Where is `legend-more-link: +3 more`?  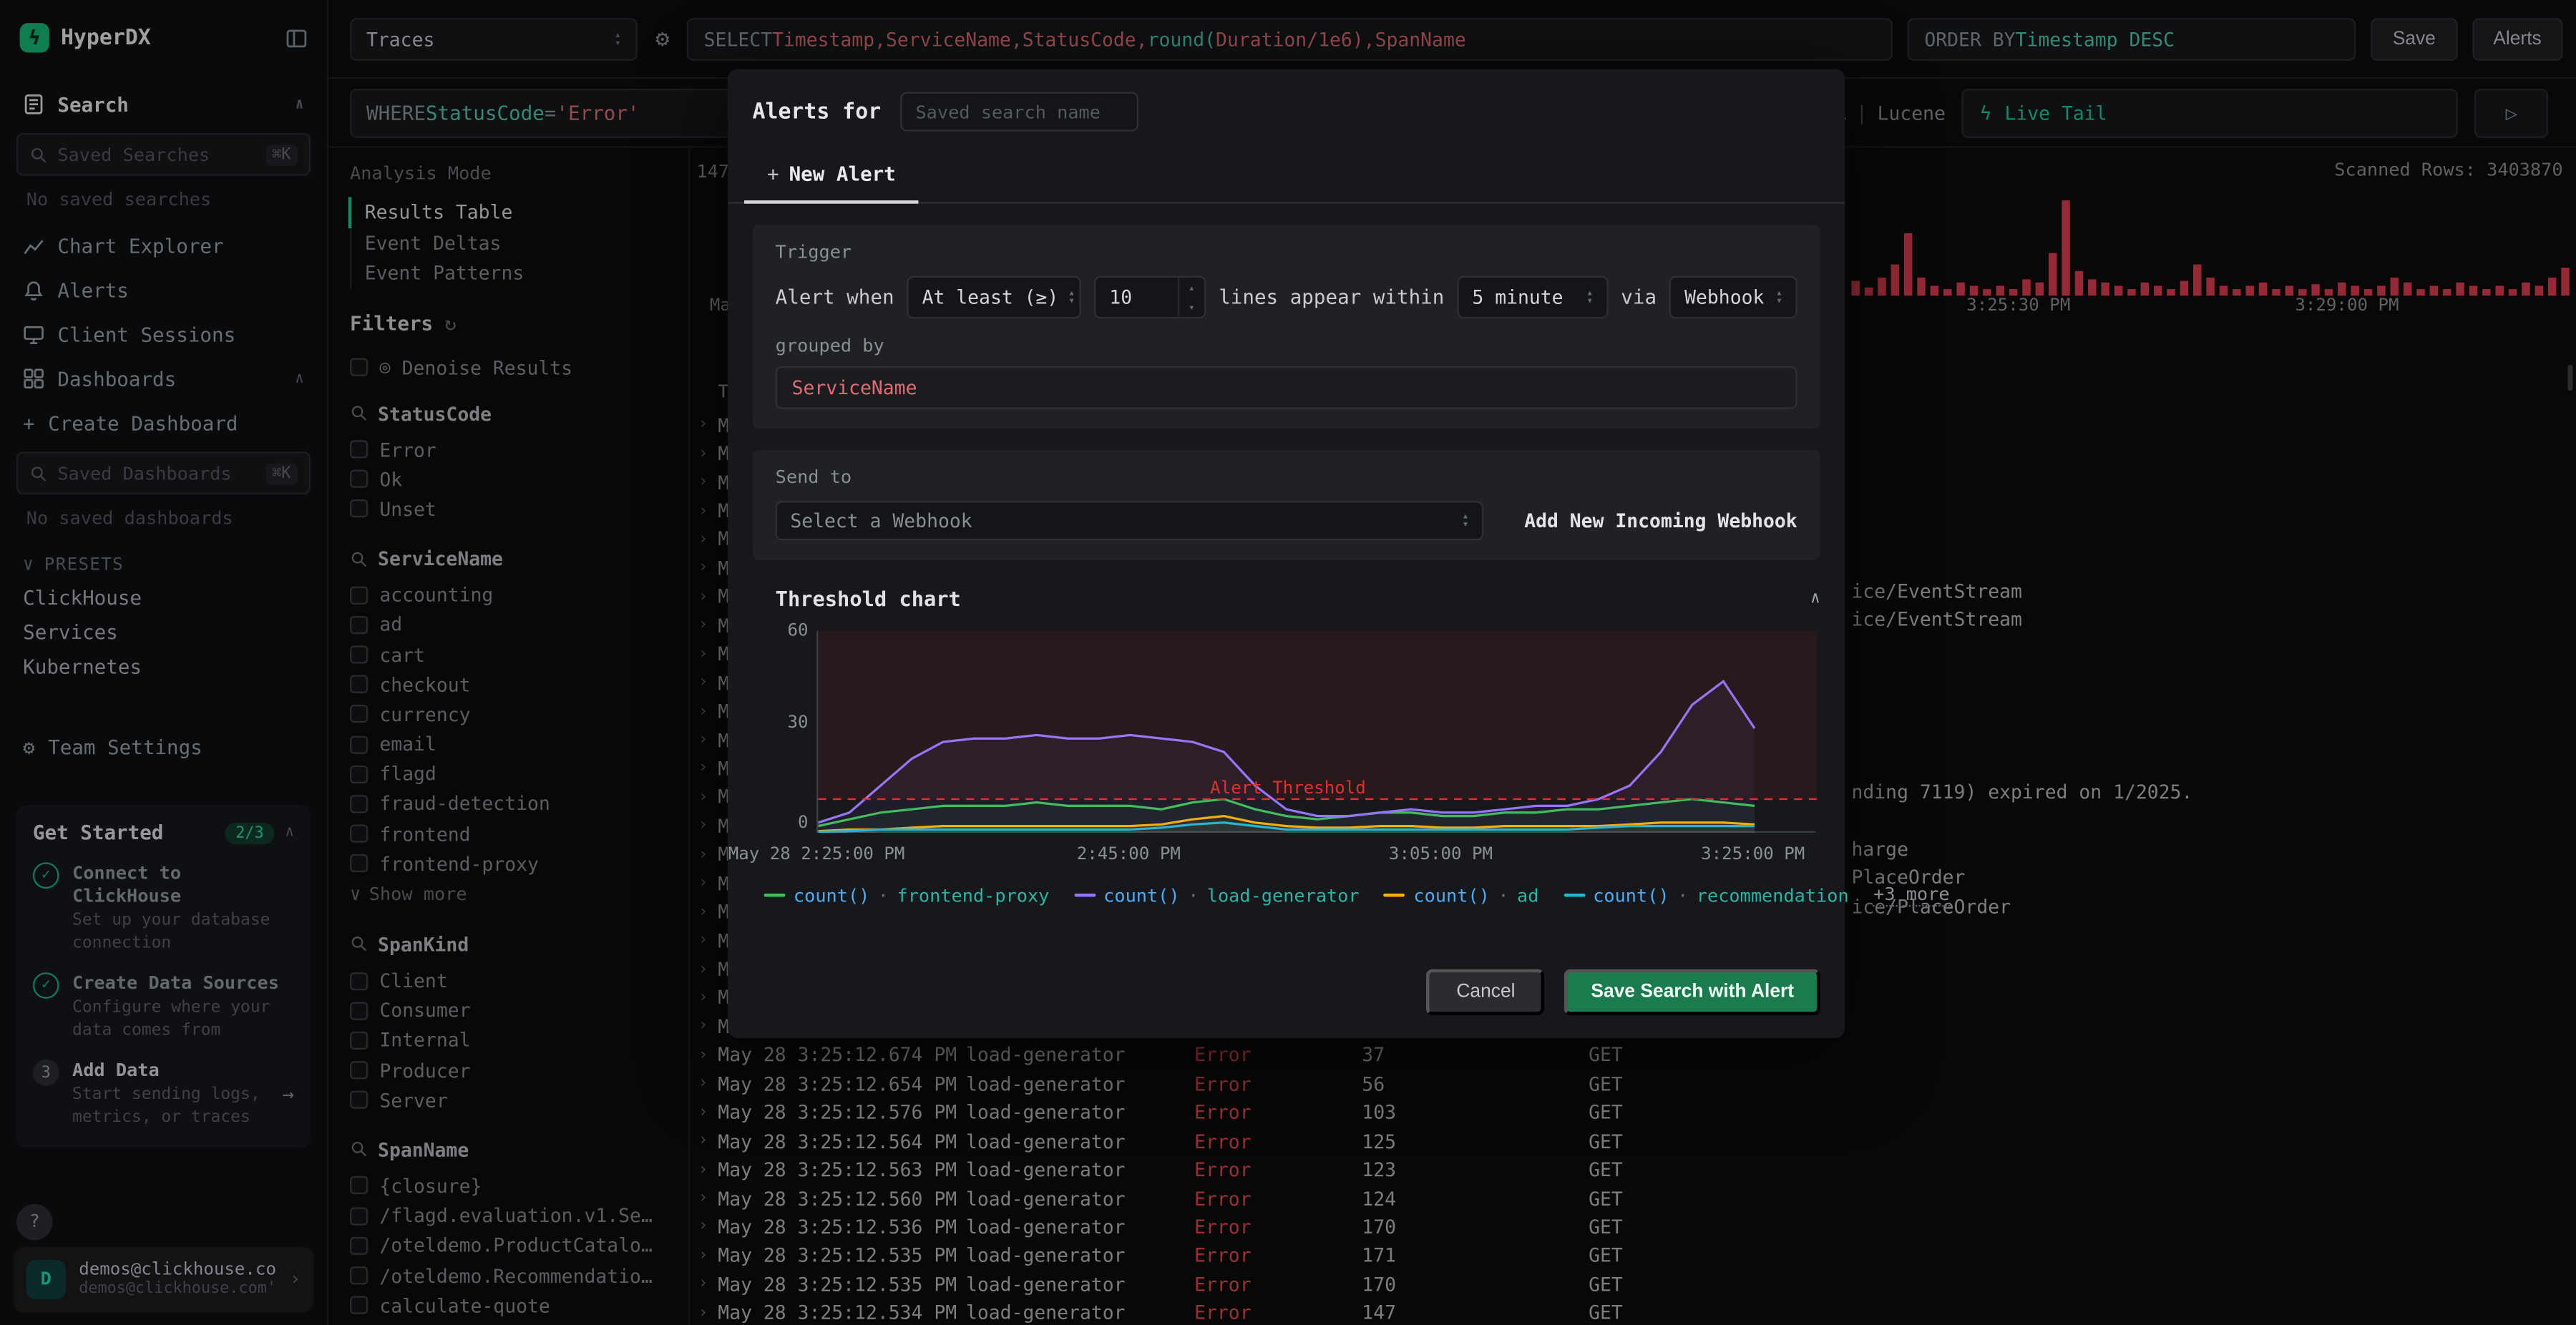 legend-more-link: +3 more is located at coordinates (1911, 896).